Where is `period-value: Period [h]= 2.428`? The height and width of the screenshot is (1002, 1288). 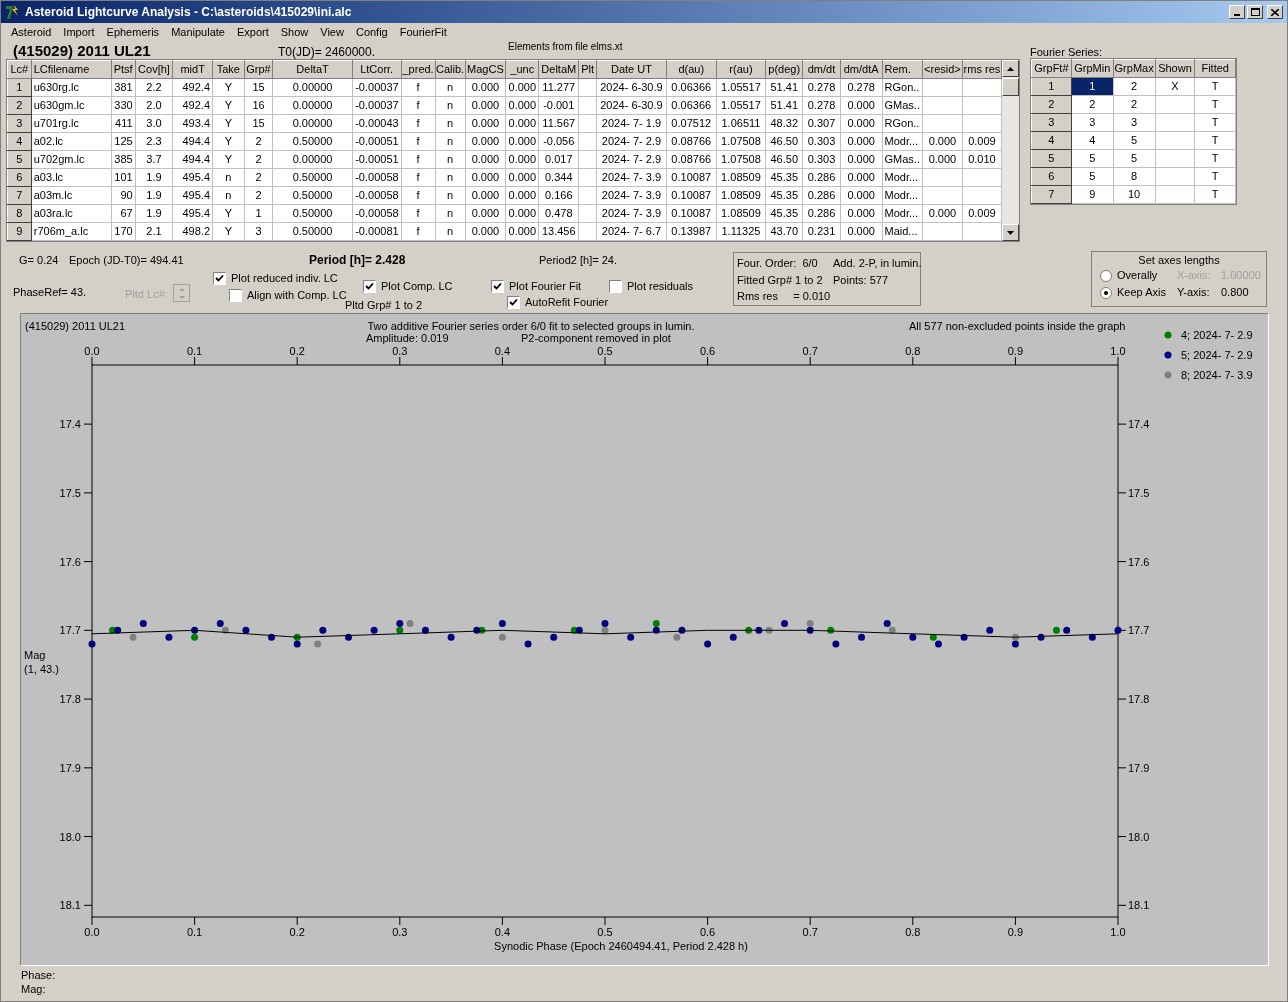 period-value: Period [h]= 2.428 is located at coordinates (357, 260).